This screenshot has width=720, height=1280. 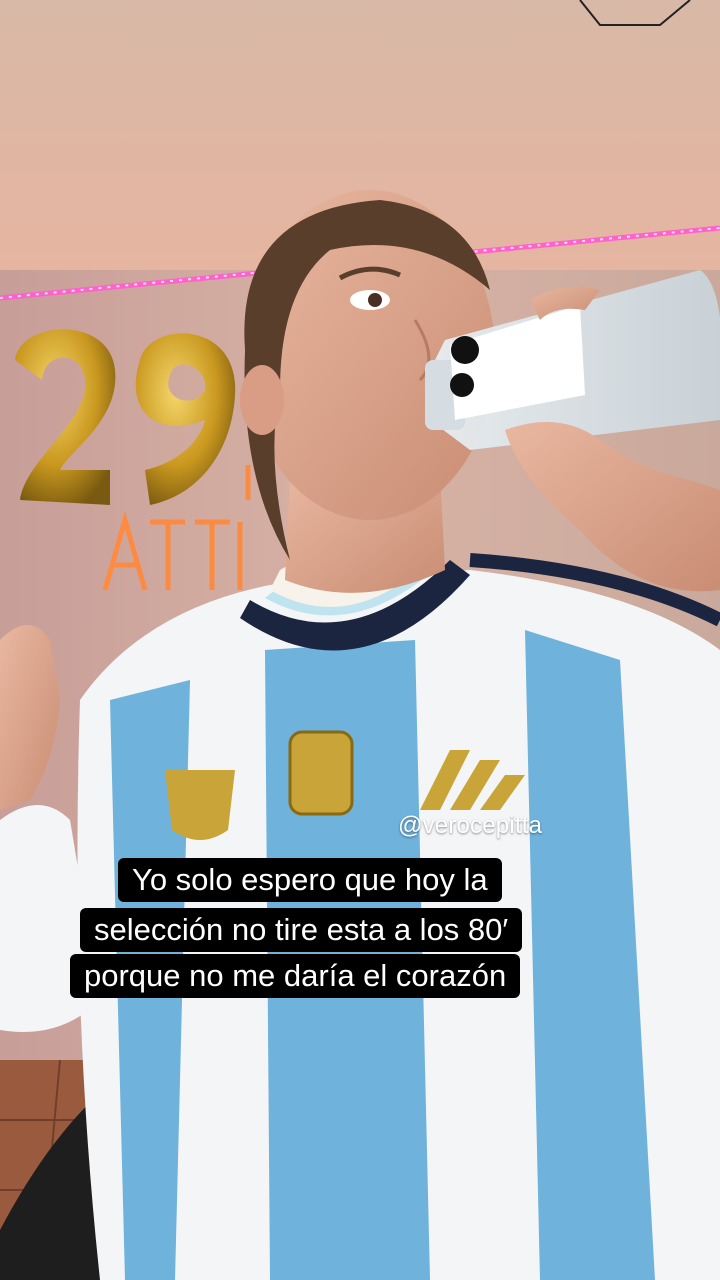 What do you see at coordinates (301, 930) in the screenshot?
I see `caption-line-2: selección no tire esta a los 80′` at bounding box center [301, 930].